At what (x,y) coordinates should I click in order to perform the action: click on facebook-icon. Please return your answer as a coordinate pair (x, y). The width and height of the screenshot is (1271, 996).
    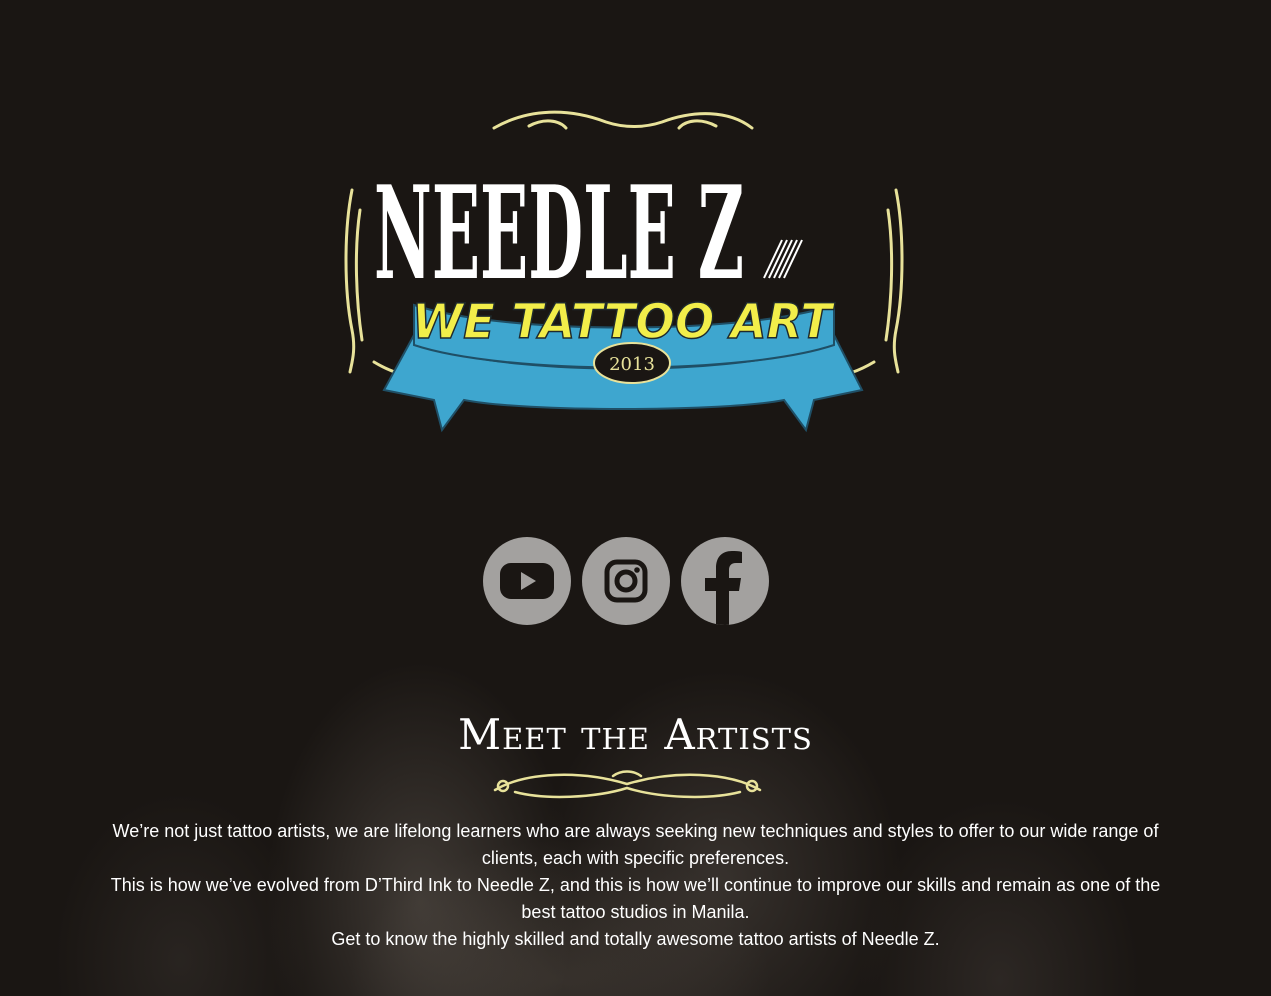
    Looking at the image, I should click on (723, 588).